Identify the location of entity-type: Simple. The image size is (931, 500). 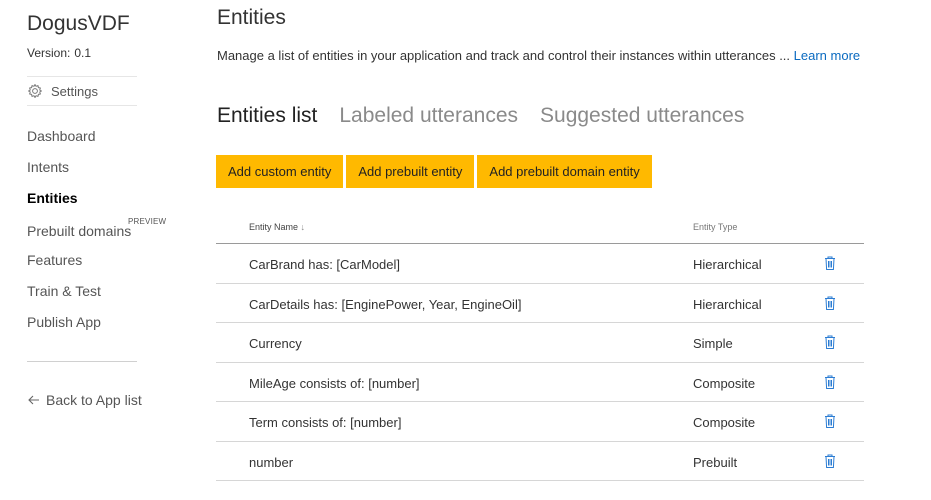
(713, 343).